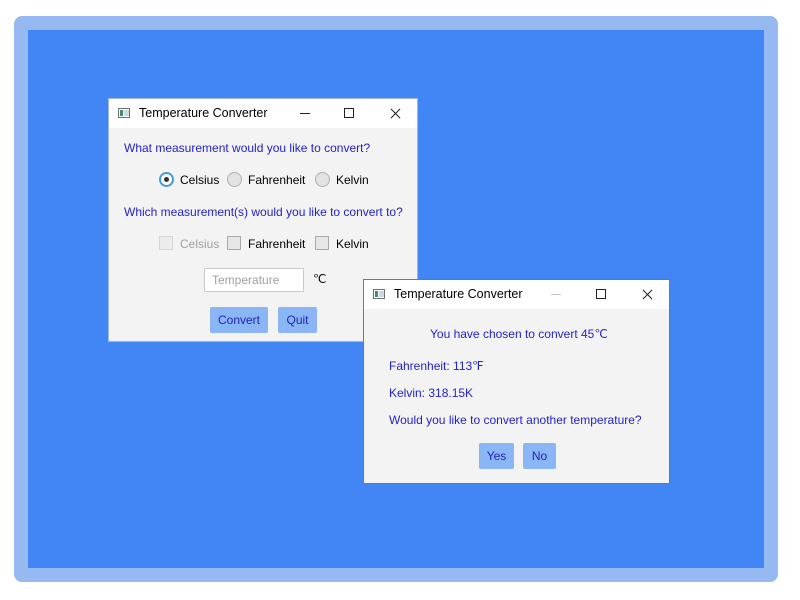 The image size is (800, 600). What do you see at coordinates (239, 320) in the screenshot?
I see `convert-button: Convert` at bounding box center [239, 320].